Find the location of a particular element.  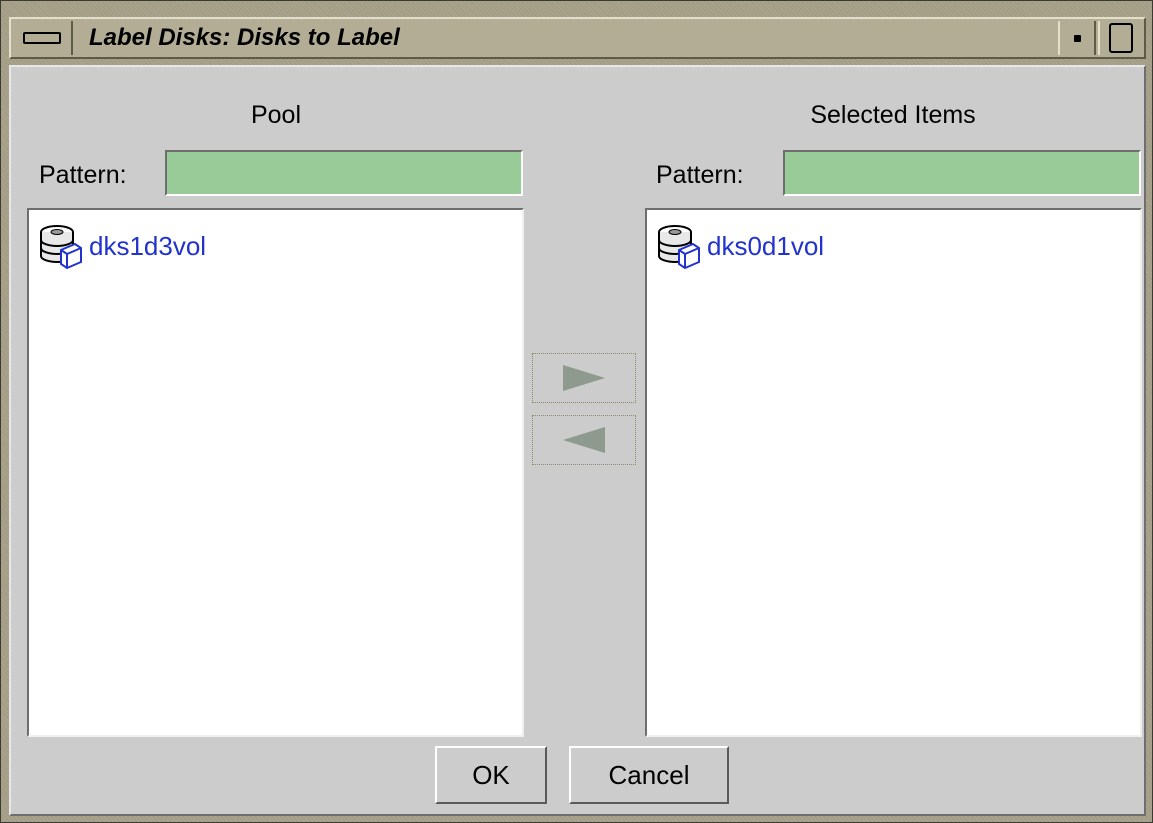

remove-from-selected-button is located at coordinates (584, 440).